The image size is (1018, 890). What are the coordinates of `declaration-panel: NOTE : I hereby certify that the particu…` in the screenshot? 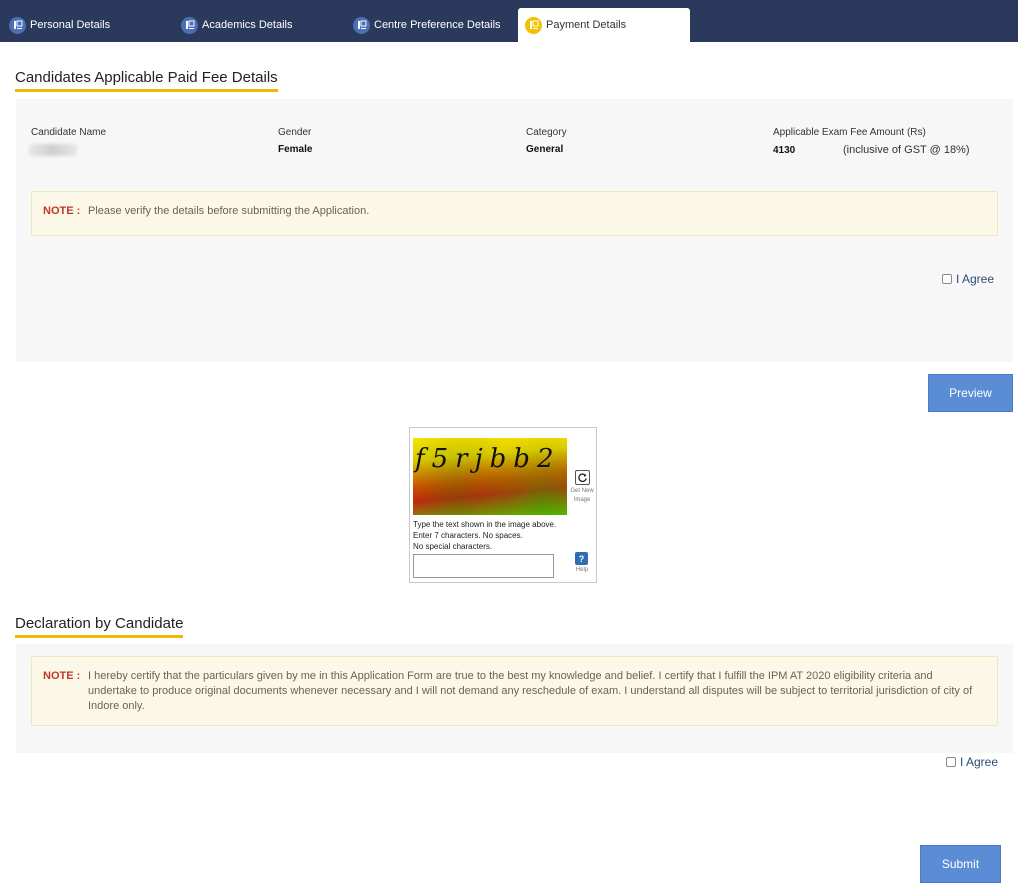 It's located at (514, 698).